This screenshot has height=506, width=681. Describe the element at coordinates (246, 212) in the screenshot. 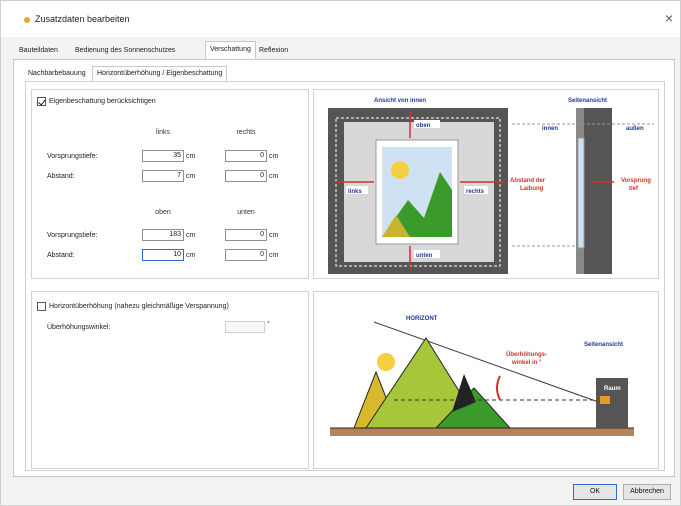

I see `column-bottom: unten` at that location.